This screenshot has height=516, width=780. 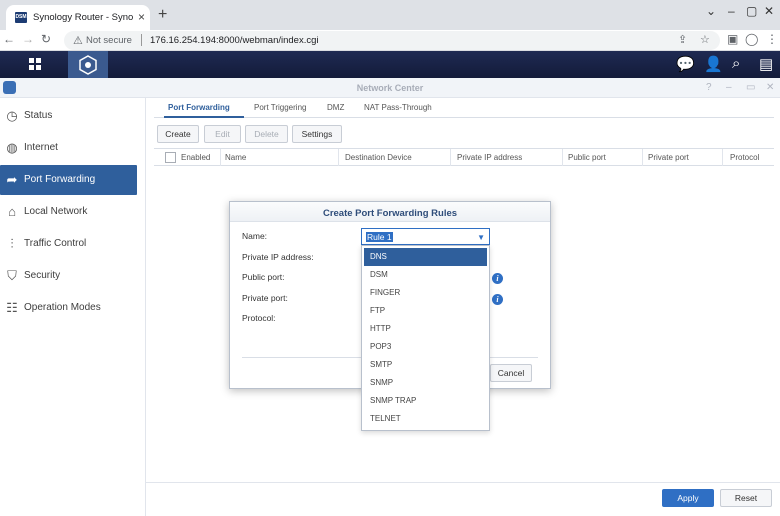 What do you see at coordinates (141, 17) in the screenshot?
I see `close-tab-icon: ×` at bounding box center [141, 17].